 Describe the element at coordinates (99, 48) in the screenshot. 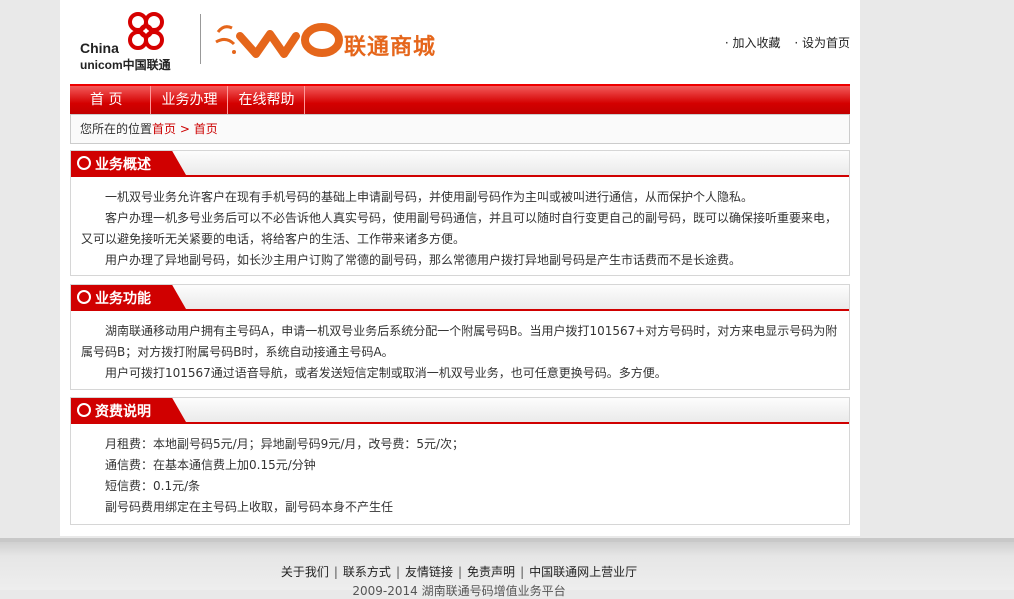

I see `logo-text-china: China` at that location.